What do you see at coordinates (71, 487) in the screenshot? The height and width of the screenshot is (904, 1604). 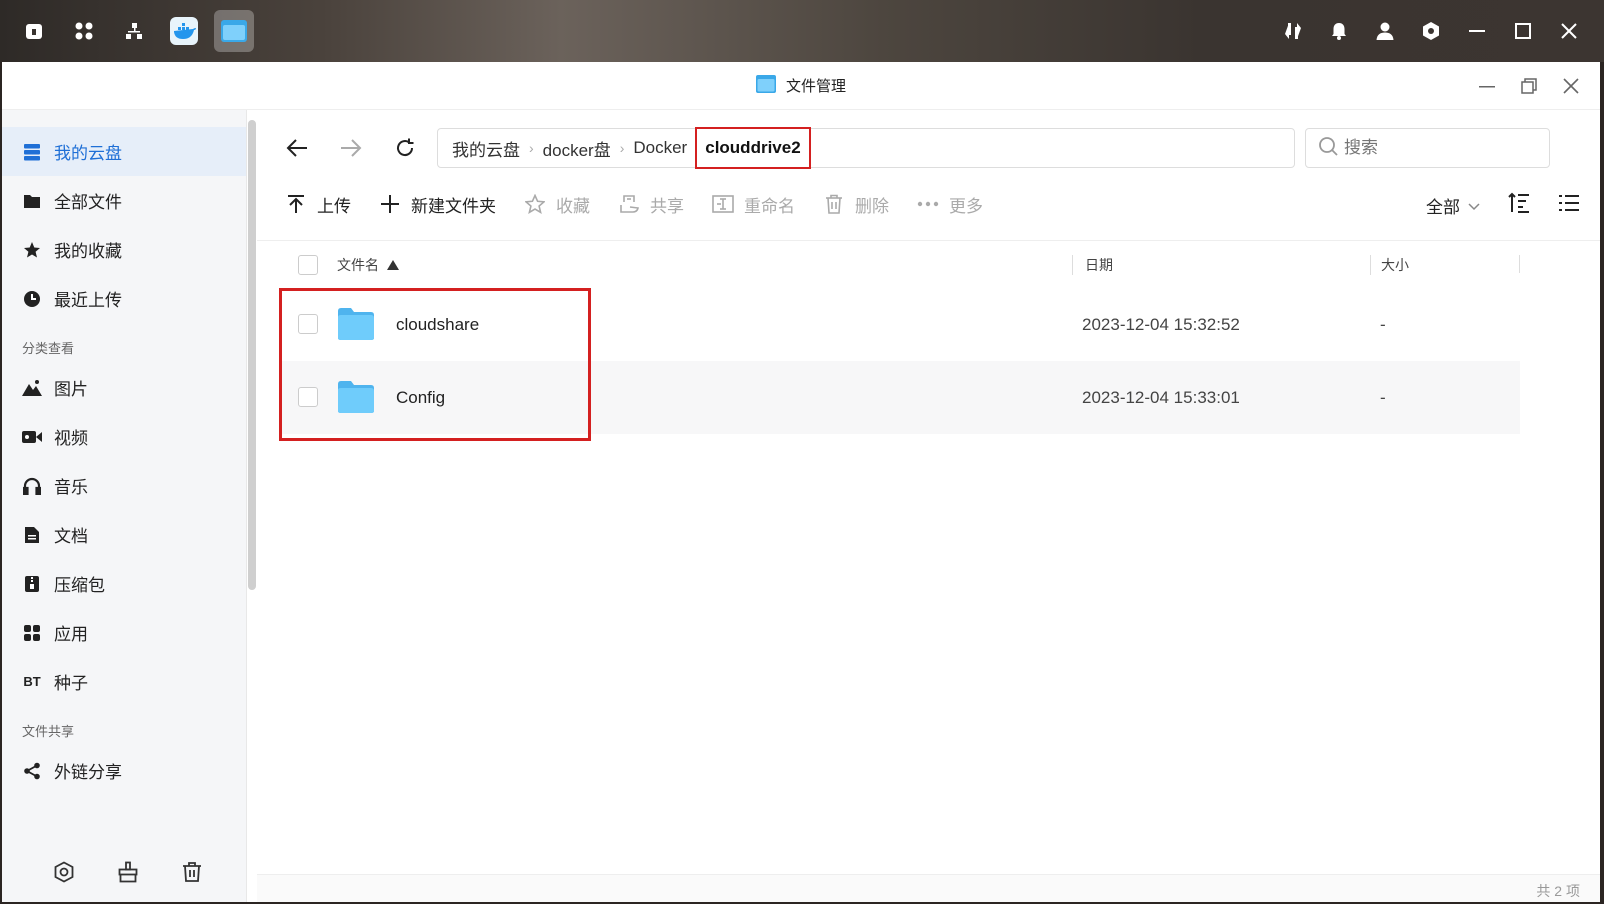 I see `sidebar-item-label: 音乐` at bounding box center [71, 487].